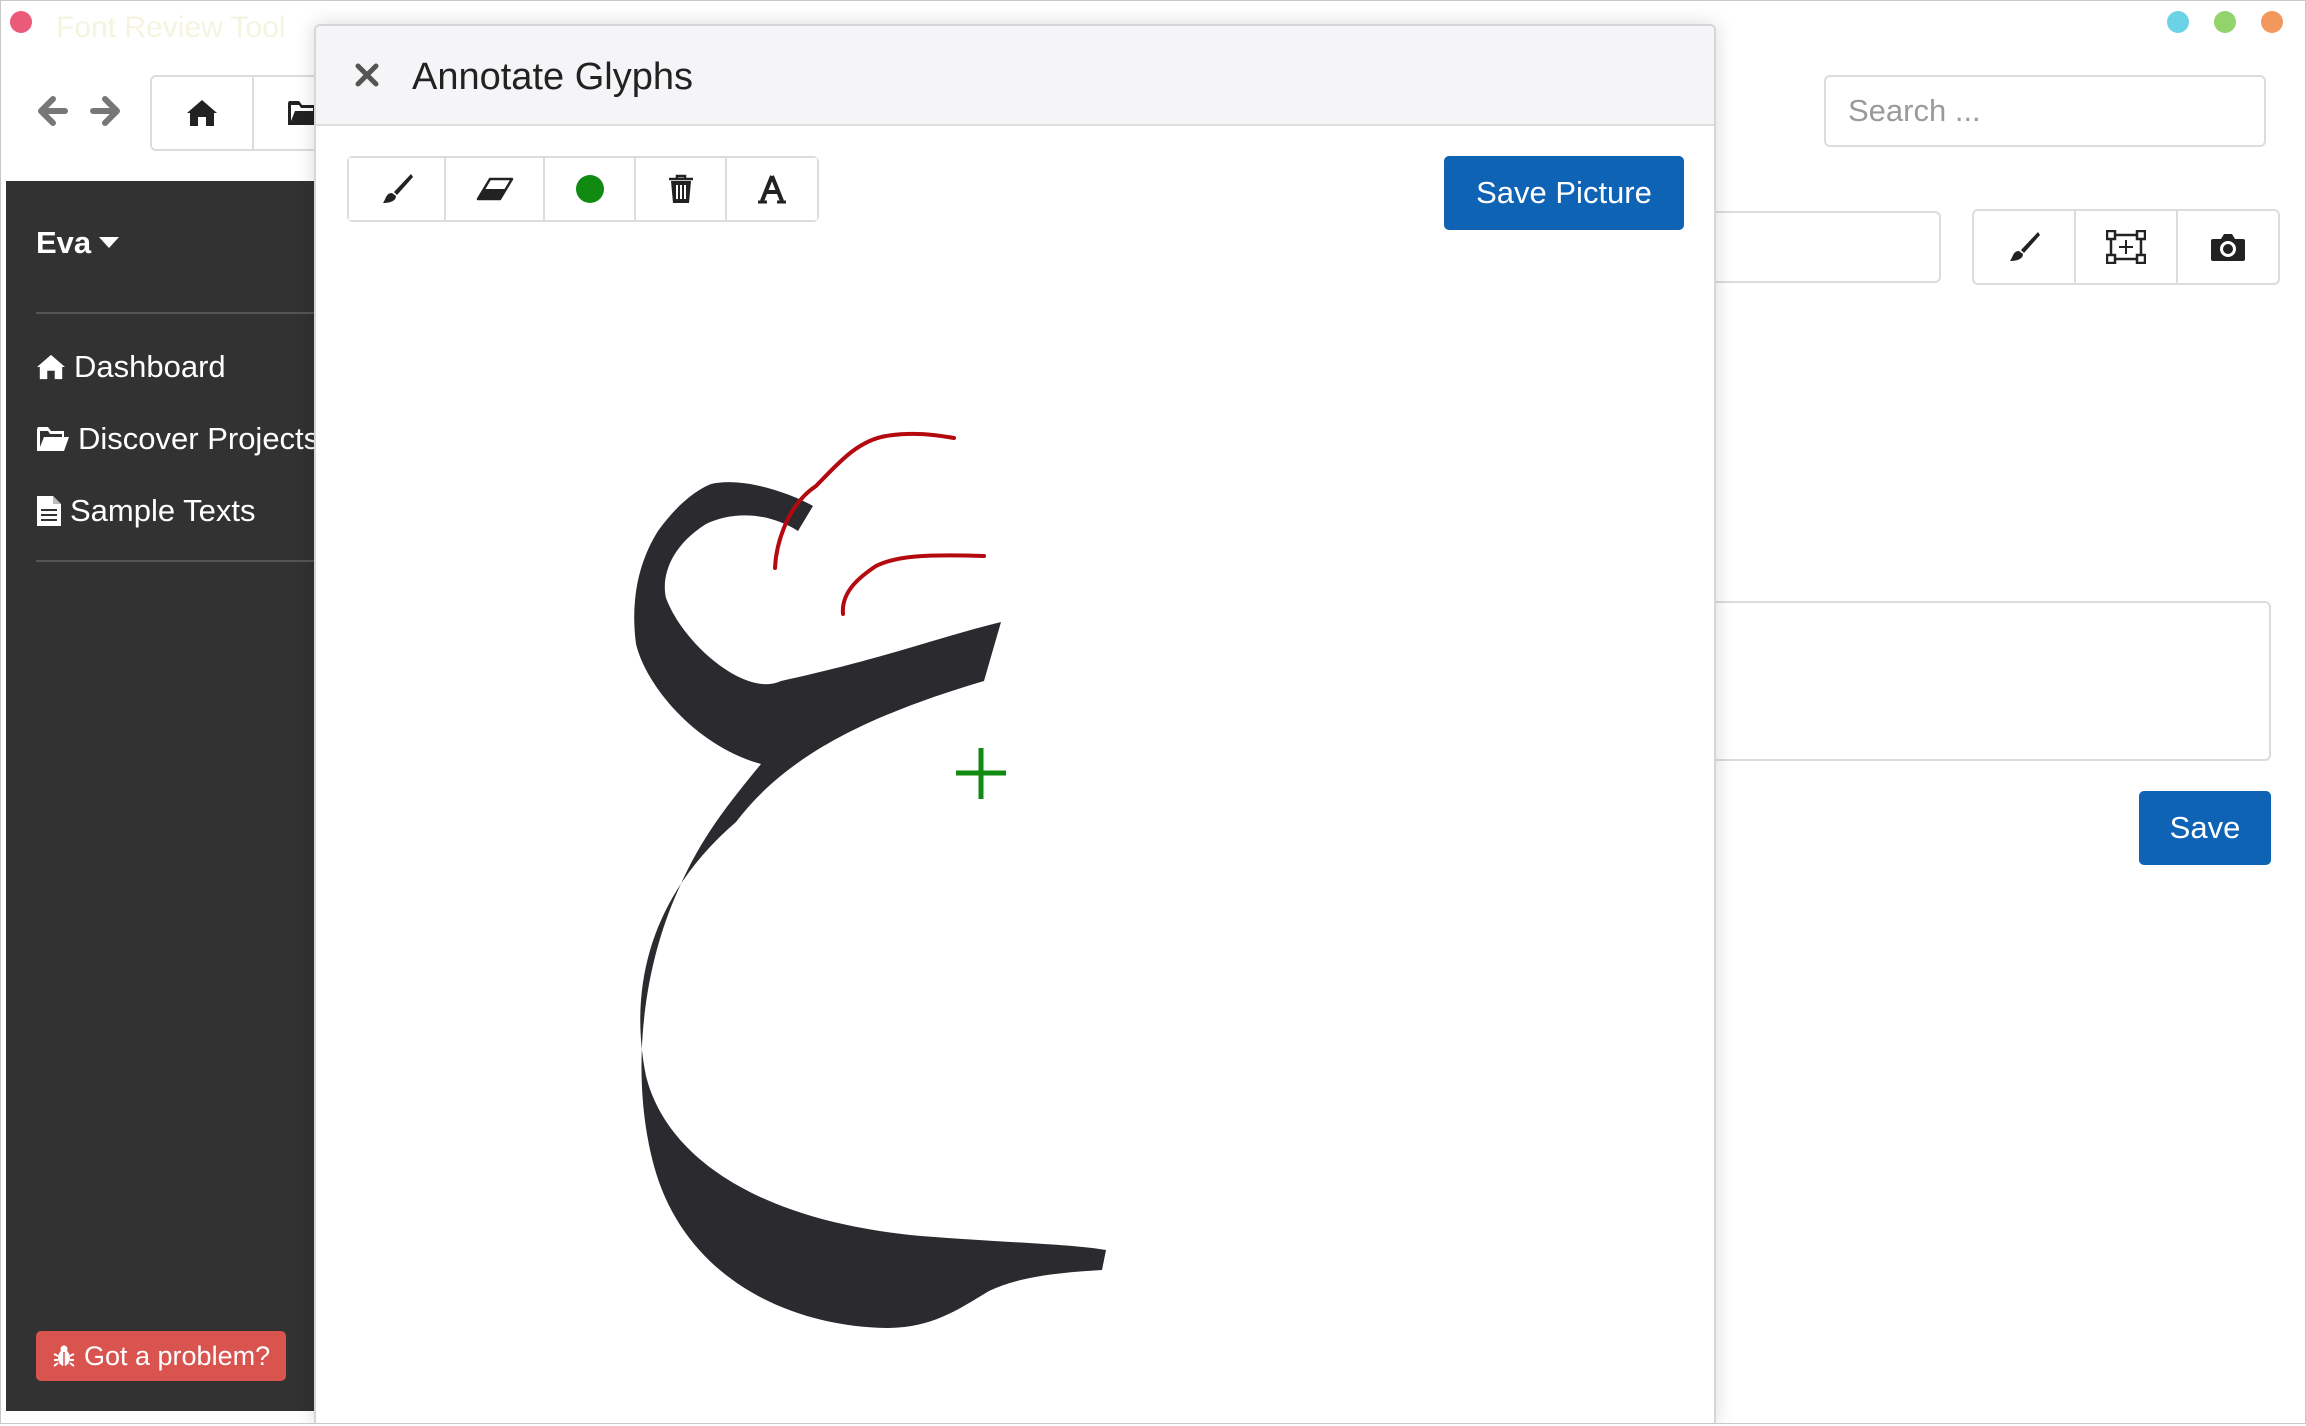 The width and height of the screenshot is (2306, 1426). Describe the element at coordinates (2225, 22) in the screenshot. I see `maximize-window-button` at that location.